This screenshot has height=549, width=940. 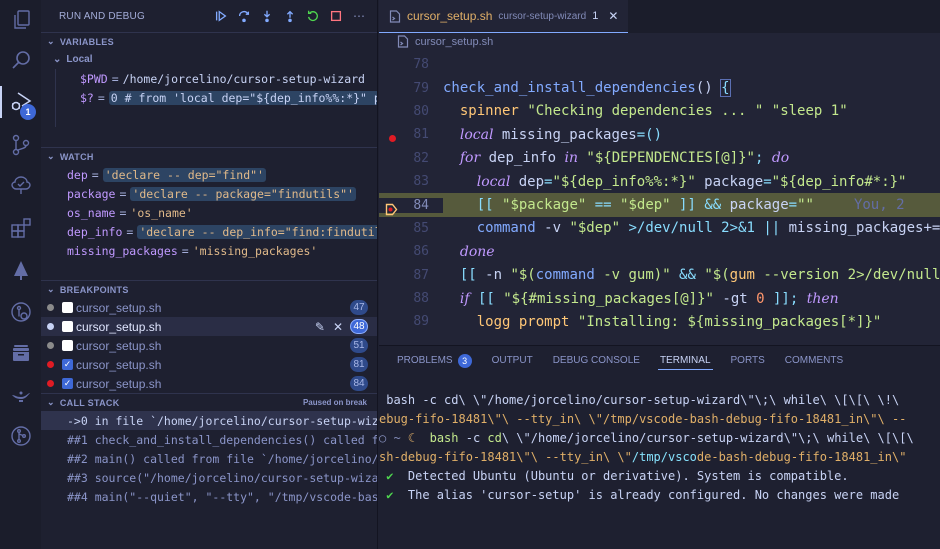 I want to click on watch-section-header: ⌄ WATCH, so click(x=209, y=156).